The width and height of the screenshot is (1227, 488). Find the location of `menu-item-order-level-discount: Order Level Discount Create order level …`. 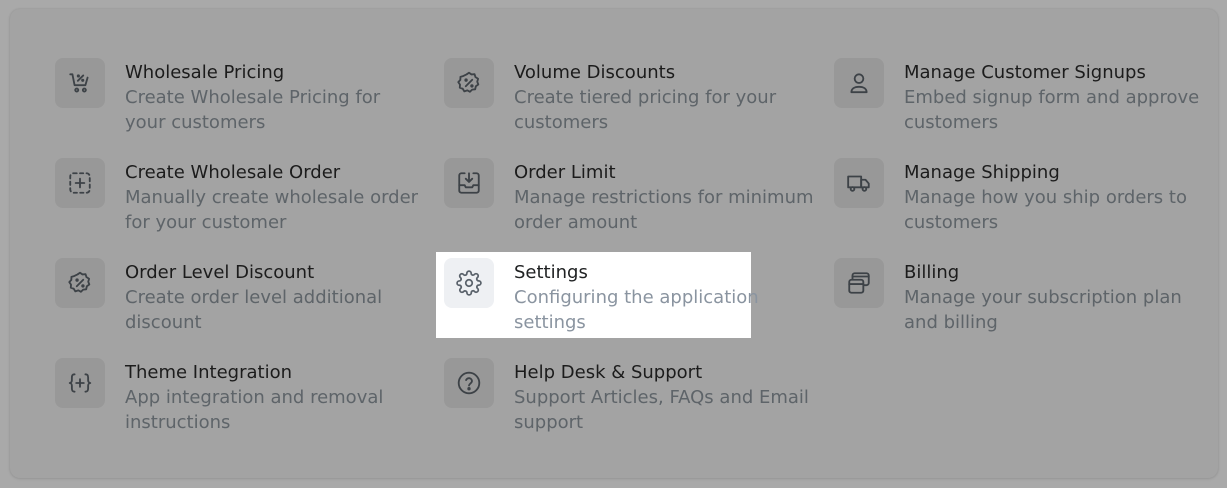

menu-item-order-level-discount: Order Level Discount Create order level … is located at coordinates (225, 298).